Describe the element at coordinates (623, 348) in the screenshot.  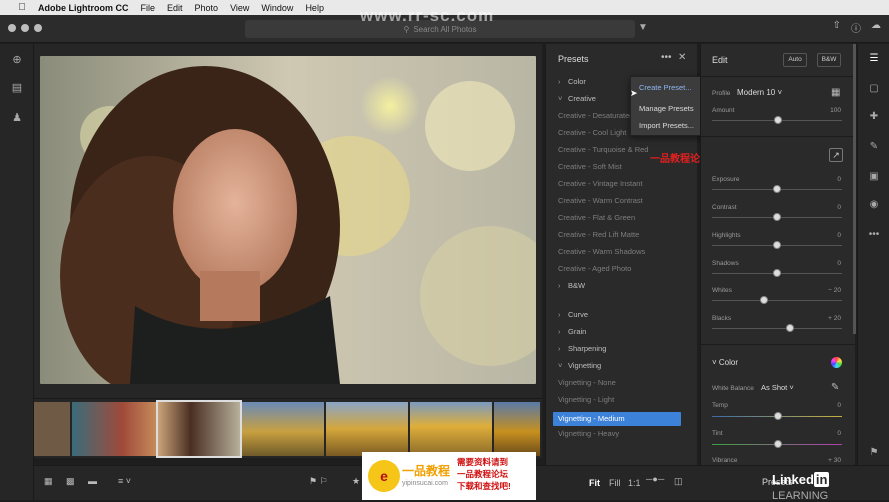
I see `preset-group: › Sharpening` at that location.